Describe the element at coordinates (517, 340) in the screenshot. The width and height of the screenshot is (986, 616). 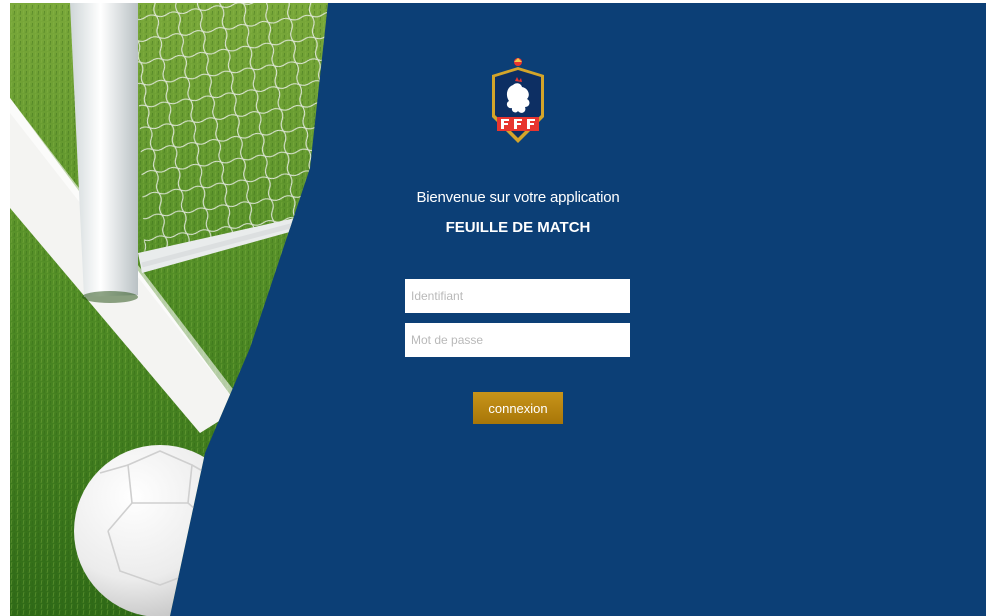
I see `password-field` at that location.